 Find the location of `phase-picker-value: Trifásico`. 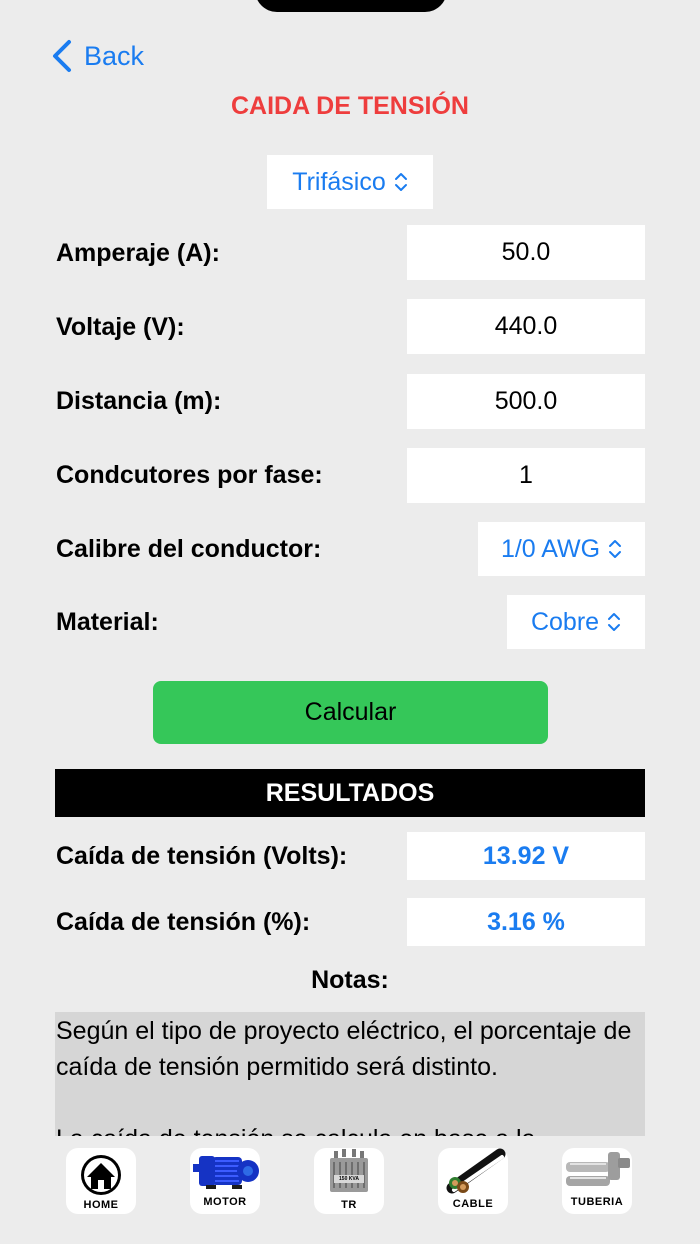

phase-picker-value: Trifásico is located at coordinates (339, 181).